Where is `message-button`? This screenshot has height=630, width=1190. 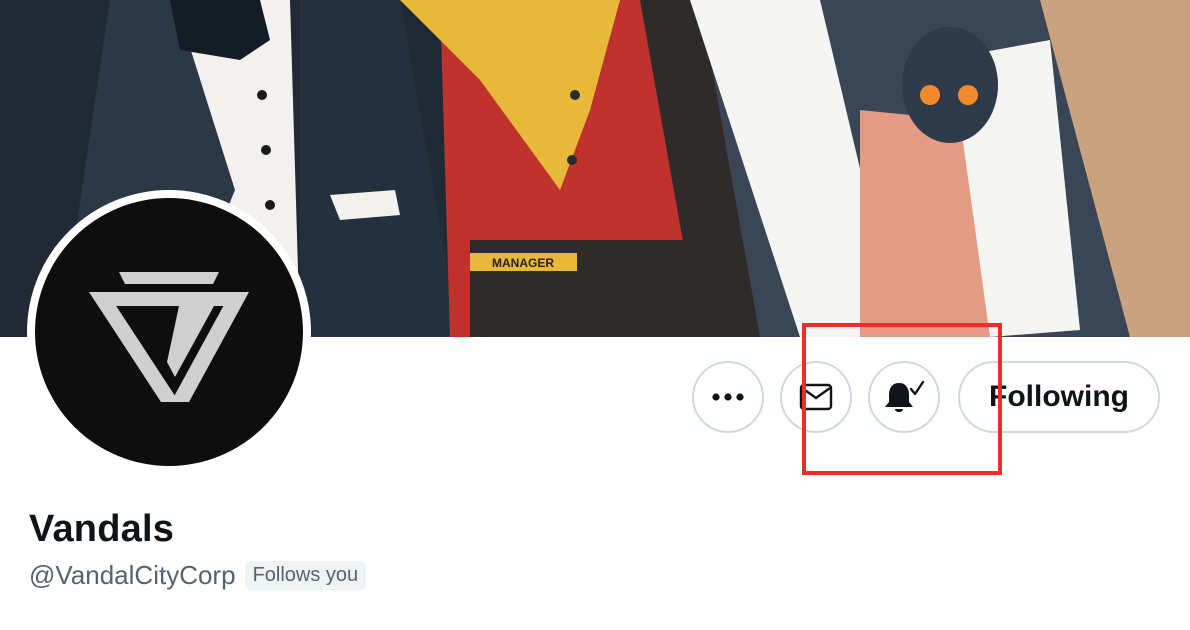 message-button is located at coordinates (816, 397).